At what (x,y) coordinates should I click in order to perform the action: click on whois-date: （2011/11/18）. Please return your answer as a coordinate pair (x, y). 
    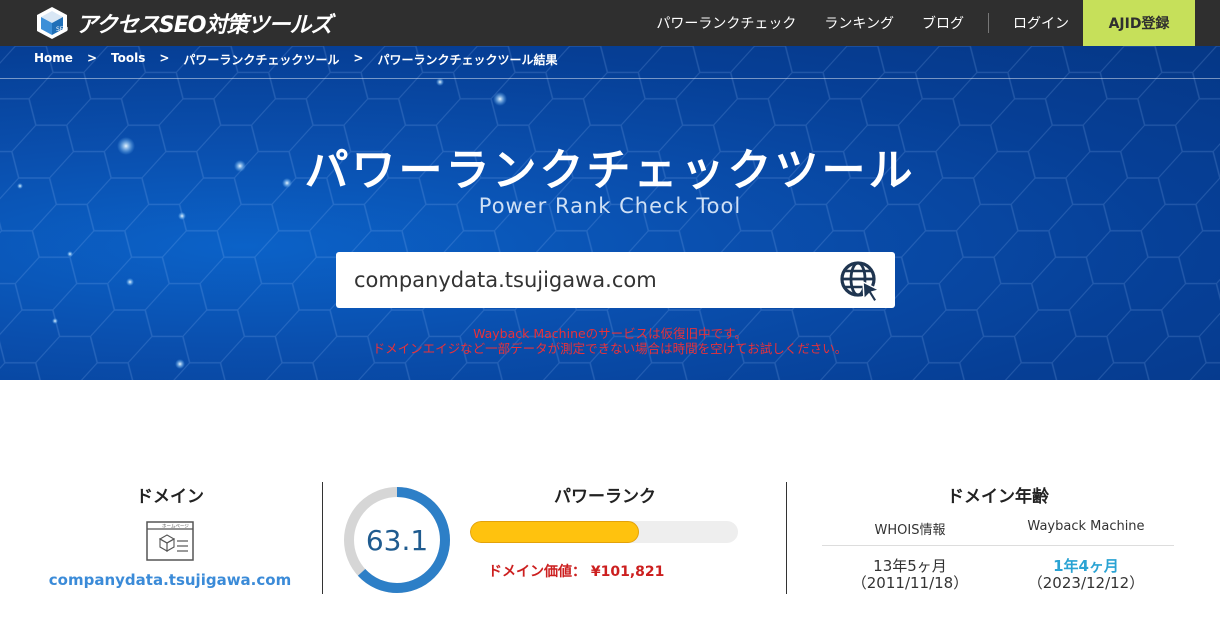
    Looking at the image, I should click on (910, 583).